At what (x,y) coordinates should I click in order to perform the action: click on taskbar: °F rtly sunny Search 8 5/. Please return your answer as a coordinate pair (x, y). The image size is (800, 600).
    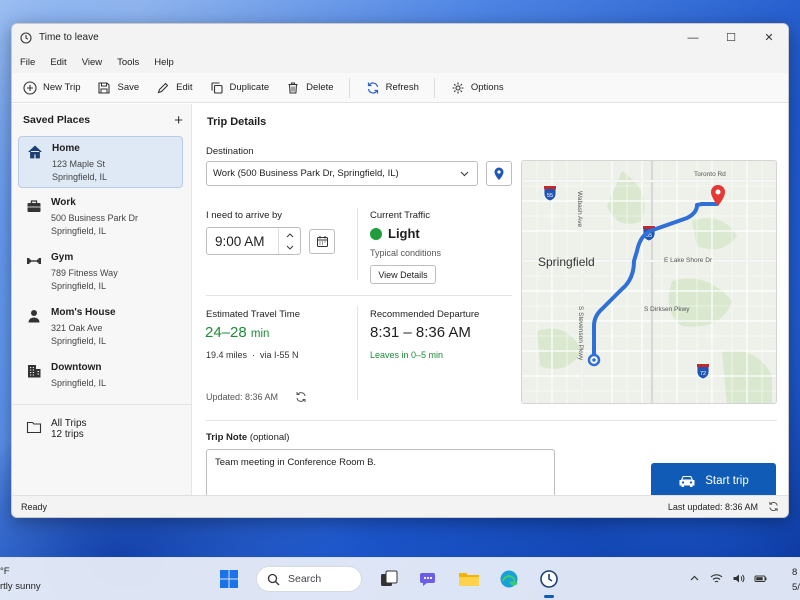
    Looking at the image, I should click on (400, 578).